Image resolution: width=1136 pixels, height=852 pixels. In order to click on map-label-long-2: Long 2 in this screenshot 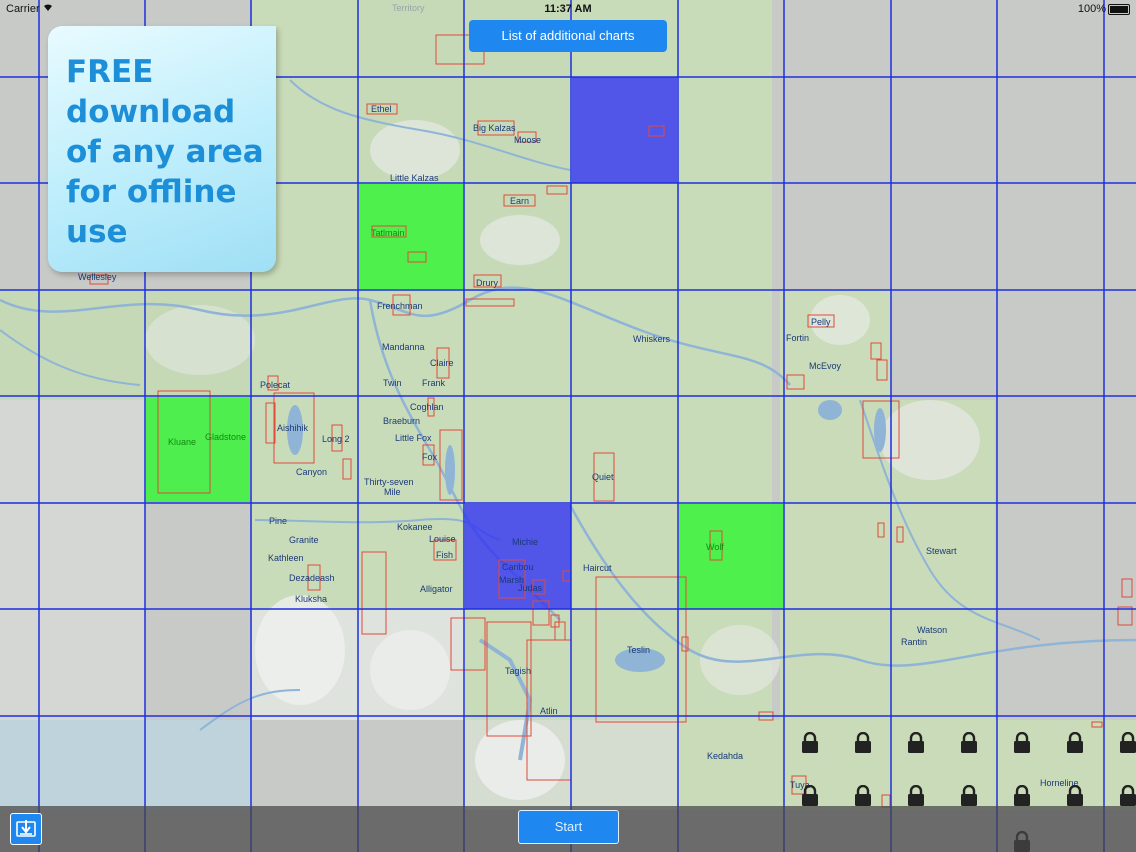, I will do `click(336, 439)`.